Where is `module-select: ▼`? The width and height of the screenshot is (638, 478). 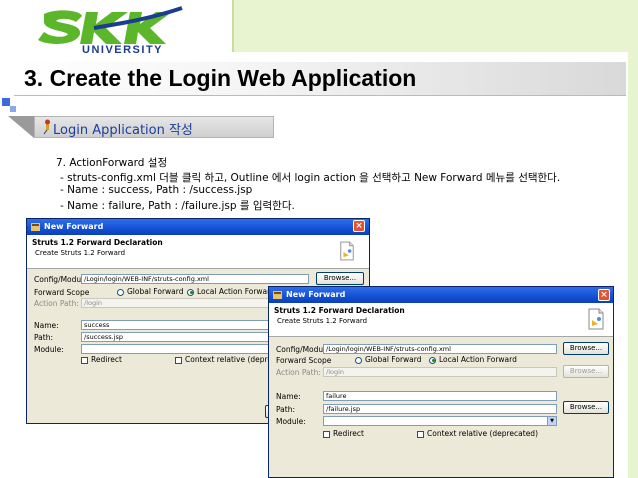
module-select: ▼ is located at coordinates (440, 421).